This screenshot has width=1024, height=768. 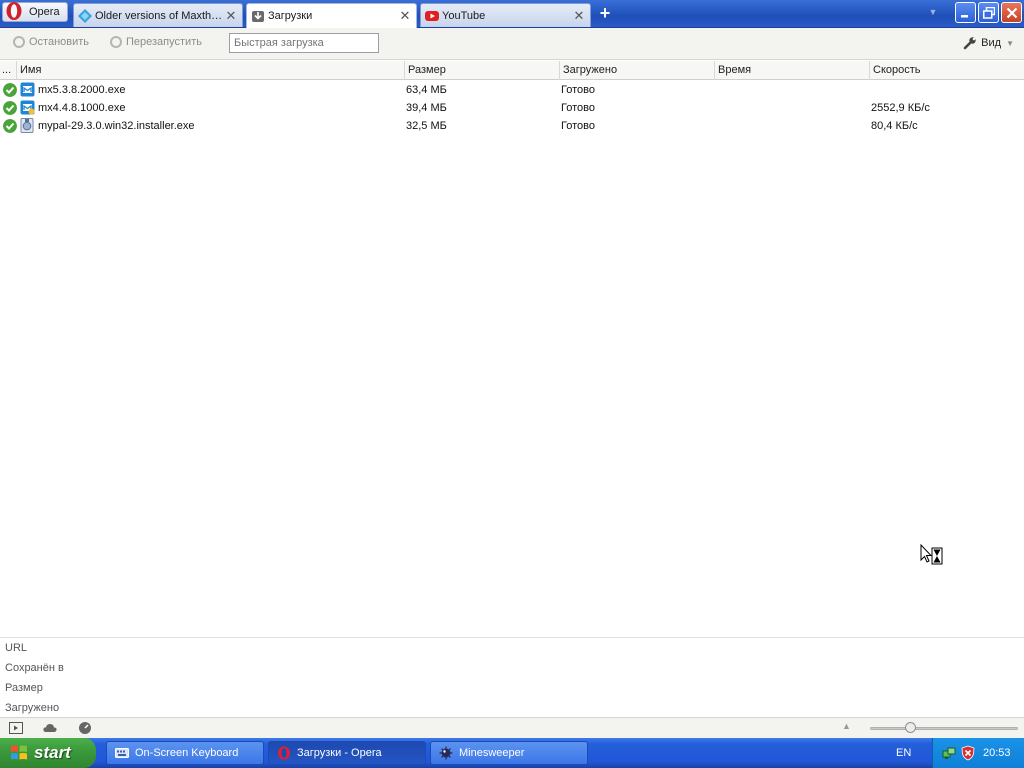 What do you see at coordinates (50, 728) in the screenshot?
I see `cloud-icon` at bounding box center [50, 728].